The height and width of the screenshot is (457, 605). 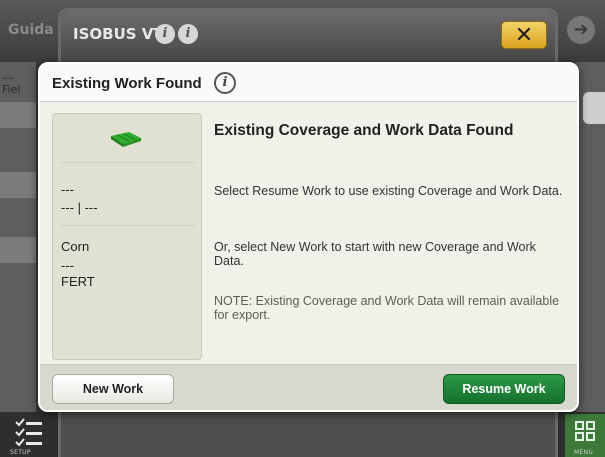 What do you see at coordinates (188, 34) in the screenshot?
I see `info-icon-secondary: i` at bounding box center [188, 34].